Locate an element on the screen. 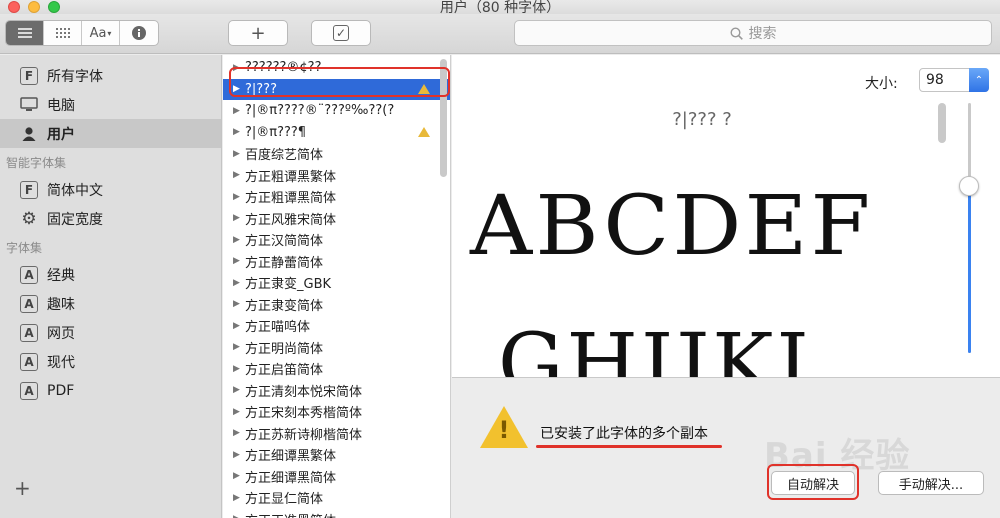 This screenshot has width=1000, height=518. sidebar-item-label: 现代 is located at coordinates (61, 362).